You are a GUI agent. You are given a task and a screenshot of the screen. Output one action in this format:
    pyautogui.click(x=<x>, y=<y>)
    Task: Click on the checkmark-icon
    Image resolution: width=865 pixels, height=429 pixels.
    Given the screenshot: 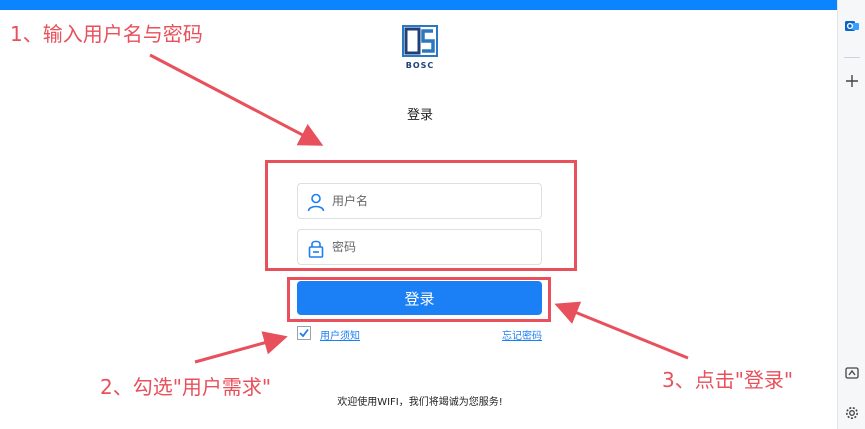 What is the action you would take?
    pyautogui.click(x=304, y=333)
    